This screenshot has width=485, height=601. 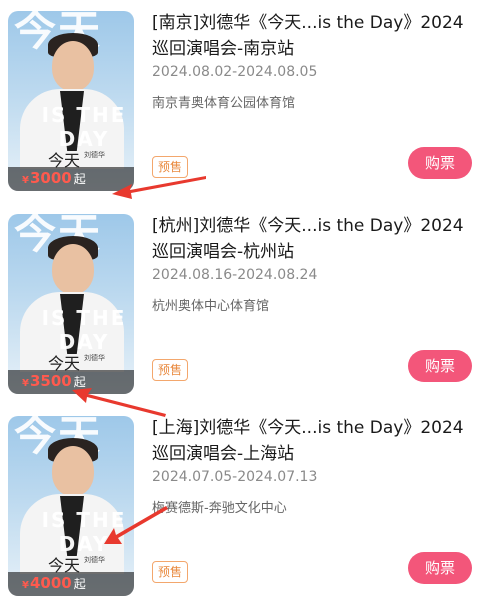 What do you see at coordinates (50, 178) in the screenshot?
I see `price-value: 3000` at bounding box center [50, 178].